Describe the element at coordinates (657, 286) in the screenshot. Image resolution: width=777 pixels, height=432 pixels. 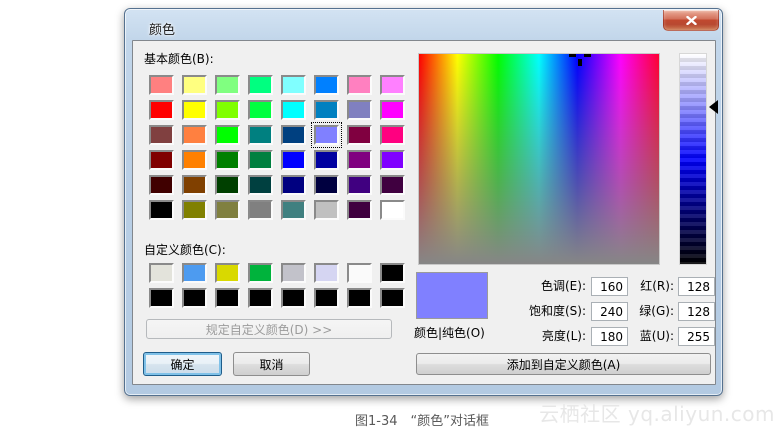
I see `red-label: 红(R):` at that location.